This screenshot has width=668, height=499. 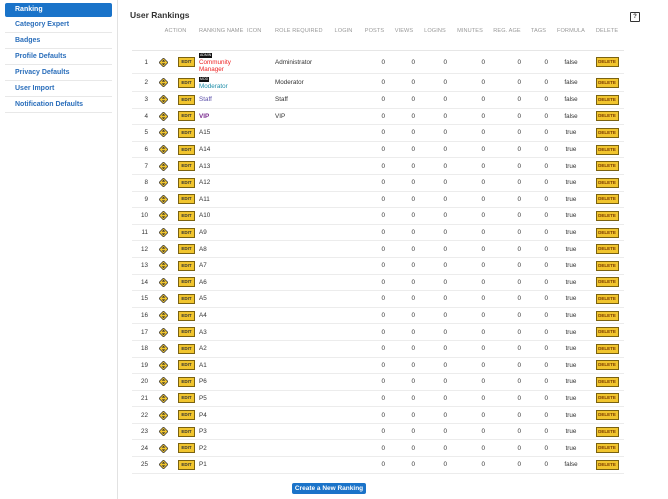 I want to click on ranking-name: A8, so click(x=203, y=249).